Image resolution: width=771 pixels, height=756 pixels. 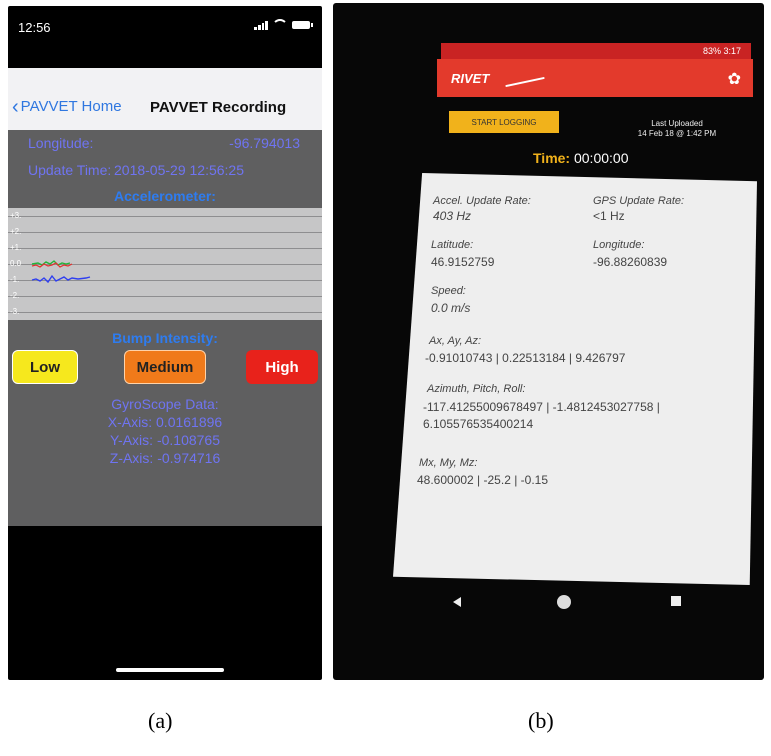 I want to click on accelerometer-graph: +3. +2. +1. 0.0 -1. -2. -3., so click(x=165, y=264).